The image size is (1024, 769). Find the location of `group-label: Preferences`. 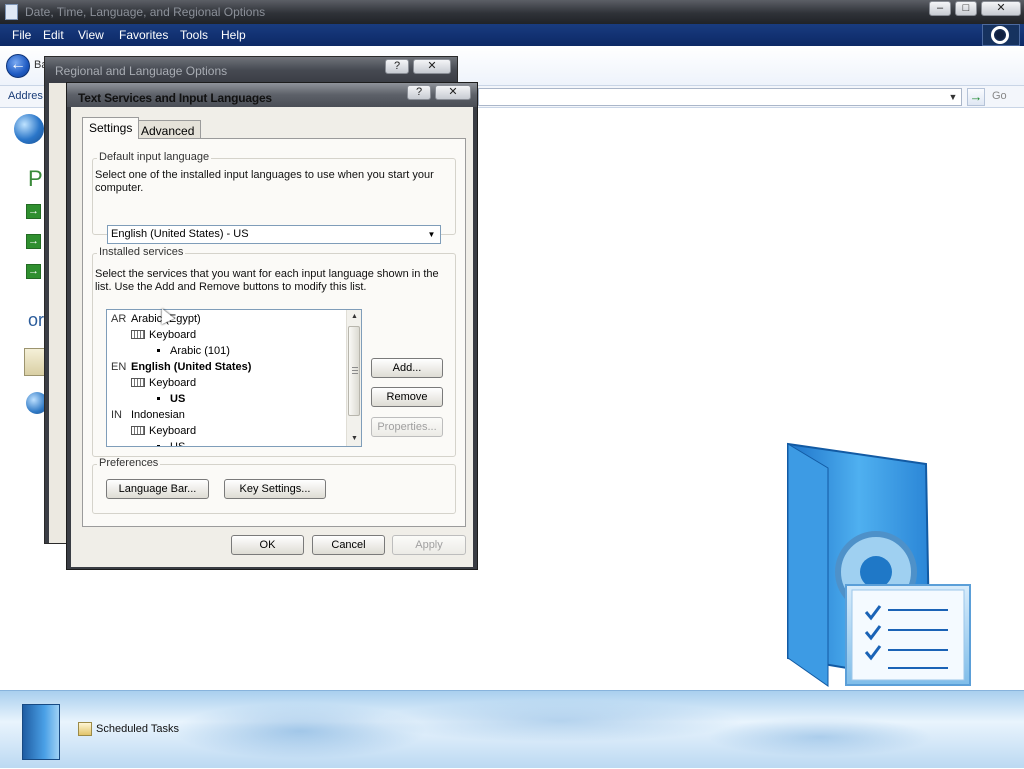

group-label: Preferences is located at coordinates (129, 463).